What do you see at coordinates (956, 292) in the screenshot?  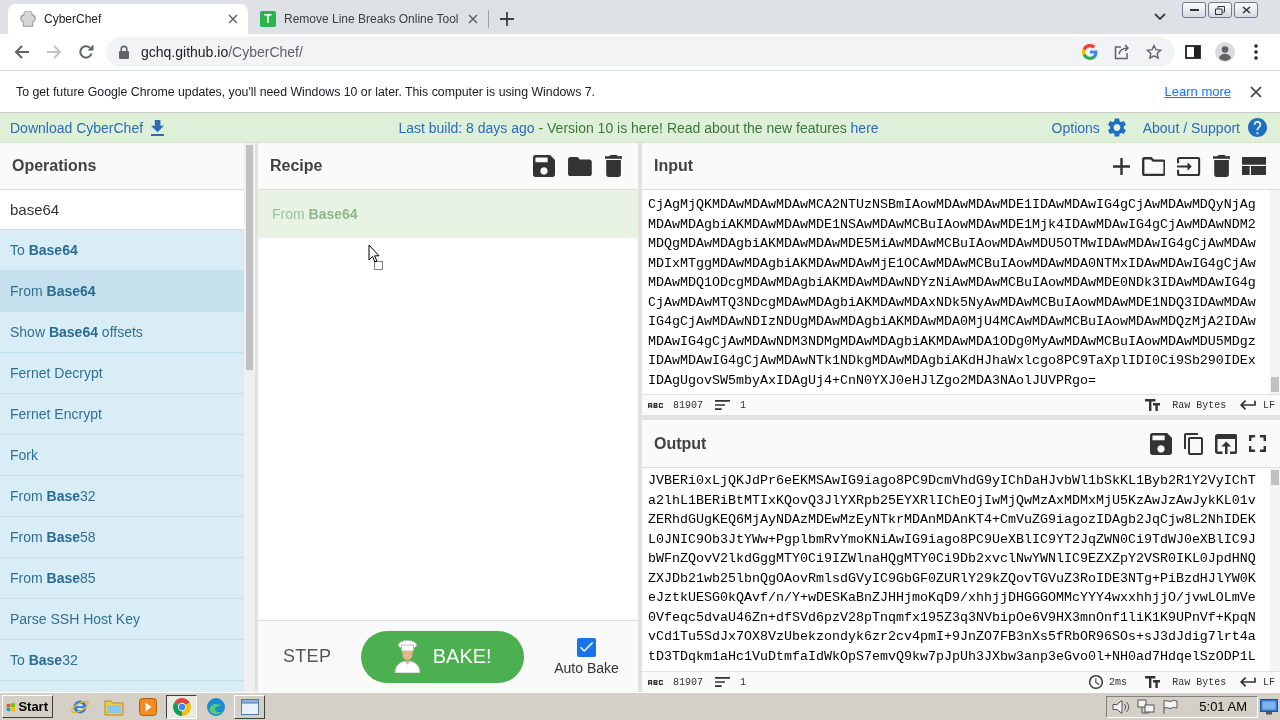 I see `input-text-area: CjAgMjQKMDAwMDAwMDAwMCA2NTUzNSBmIAowMDAwMDAwMDE1IDAwMDAwIG4gCjAwMDAwMDQyNjAg MDAwMDAgbiAKMDAwMDAwMDE1NSAwMDAwMCBuIAowMDAwMDE1Mjk4IDAwMDAwIG4gCjAwMDAwNDM2 MDQgMDAwMDAgbiAKMDAwMDAwMDE5MiAwMDAwMCBuIAowMDAwMDU5OTMwIDAwMDAwIG4gCjAwMDAw MDIxMTggMDAwMDAgbiAKMDAwMDAwMjE1OCAwMDAwMCBuIAowMDAwMDA0NTMxIDAwMDAwIG4gCjAw MDAwMDQ1ODcgMDAwMDAgbiAKMDAwMDAwNDYzNiAwMDAwMCBuIAowMDAwMDE0NDk3IDAwMDAwIG4g CjAwMDAwMTQ3NDcgMDAwMDAgbiAKMDAwMDAxNDk5NyAwMDAwMCBuIAowMDAwMDE1NDQ3IDAwMDAw IG4gCjAwMDAwNDIzNDUgMDAwMDAgbiAKMDAwMDA0MjU4MCAwMDAwMCBuIAowMDAwMDQzMjA2IDAw MDAwIG4gCjAwMDAwNDM3NDMgMDAwMDAgbiAKMDAwMDA1ODg0MyAwMDAwMCBuIAowMDAwMDU5MDgz IDAwMDAwIG4gCjAwMDAwNTk1NDkgMDAwMDAgbiAKdHJhaWxlcgo8PC9TaXplIDI0Ci9Sb290IDEx IDAgUgovSW5mbyAxIDAgUj4+CnN0YXJ0eHJlZgo2MDA3NAolJUVPRgo=` at bounding box center [956, 292].